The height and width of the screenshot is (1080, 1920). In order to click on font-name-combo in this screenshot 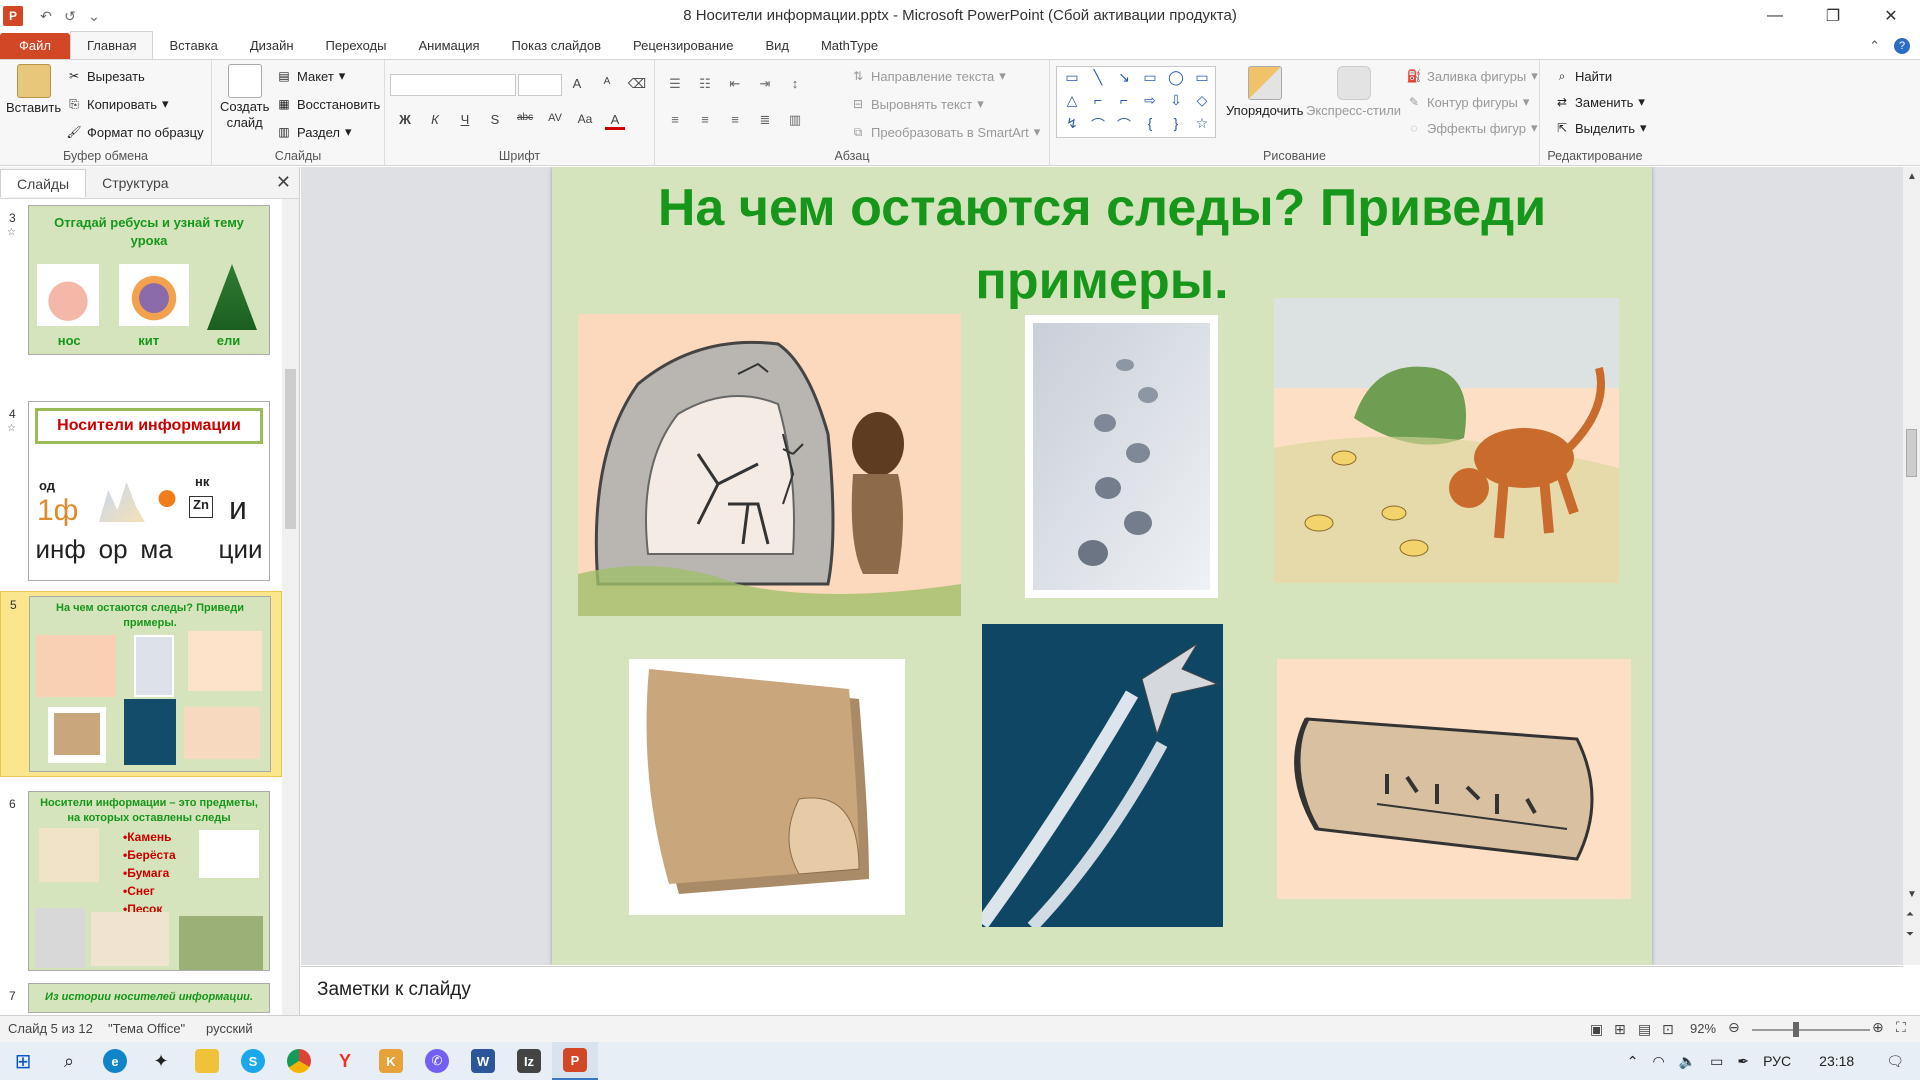, I will do `click(453, 85)`.